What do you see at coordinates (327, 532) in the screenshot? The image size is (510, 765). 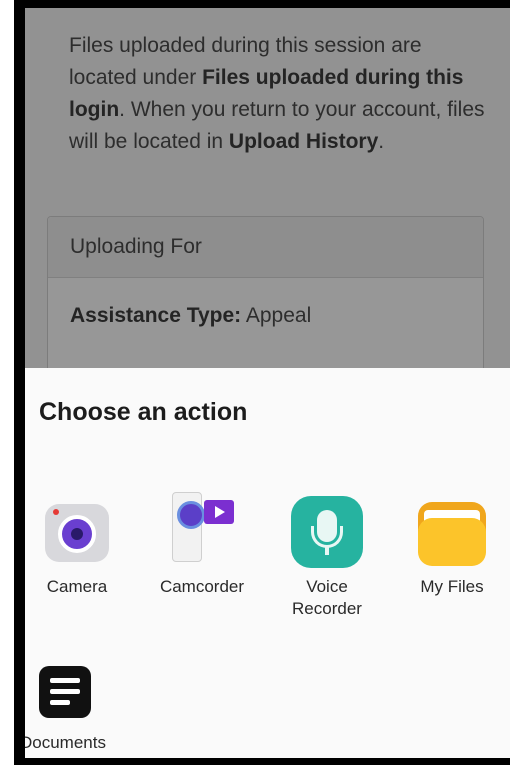 I see `voice-recorder-icon` at bounding box center [327, 532].